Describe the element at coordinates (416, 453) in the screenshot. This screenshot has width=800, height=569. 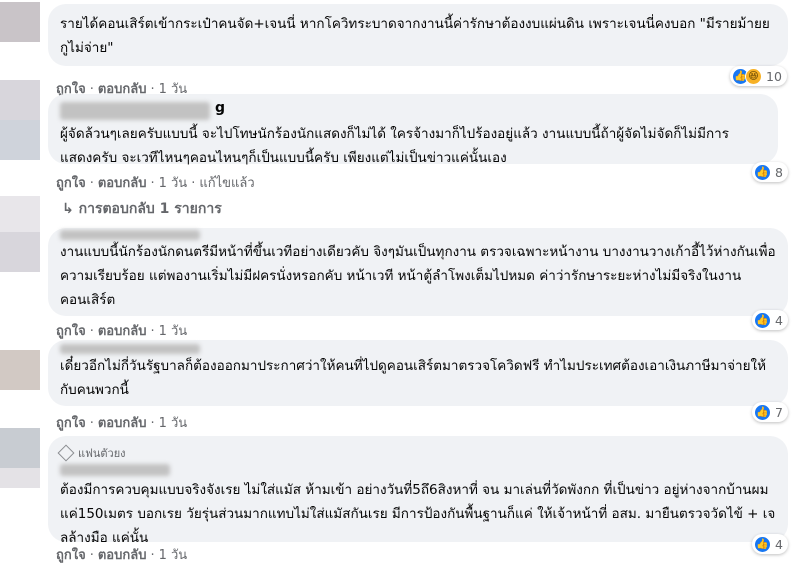
I see `fan-badge: แฟนตัวยง` at that location.